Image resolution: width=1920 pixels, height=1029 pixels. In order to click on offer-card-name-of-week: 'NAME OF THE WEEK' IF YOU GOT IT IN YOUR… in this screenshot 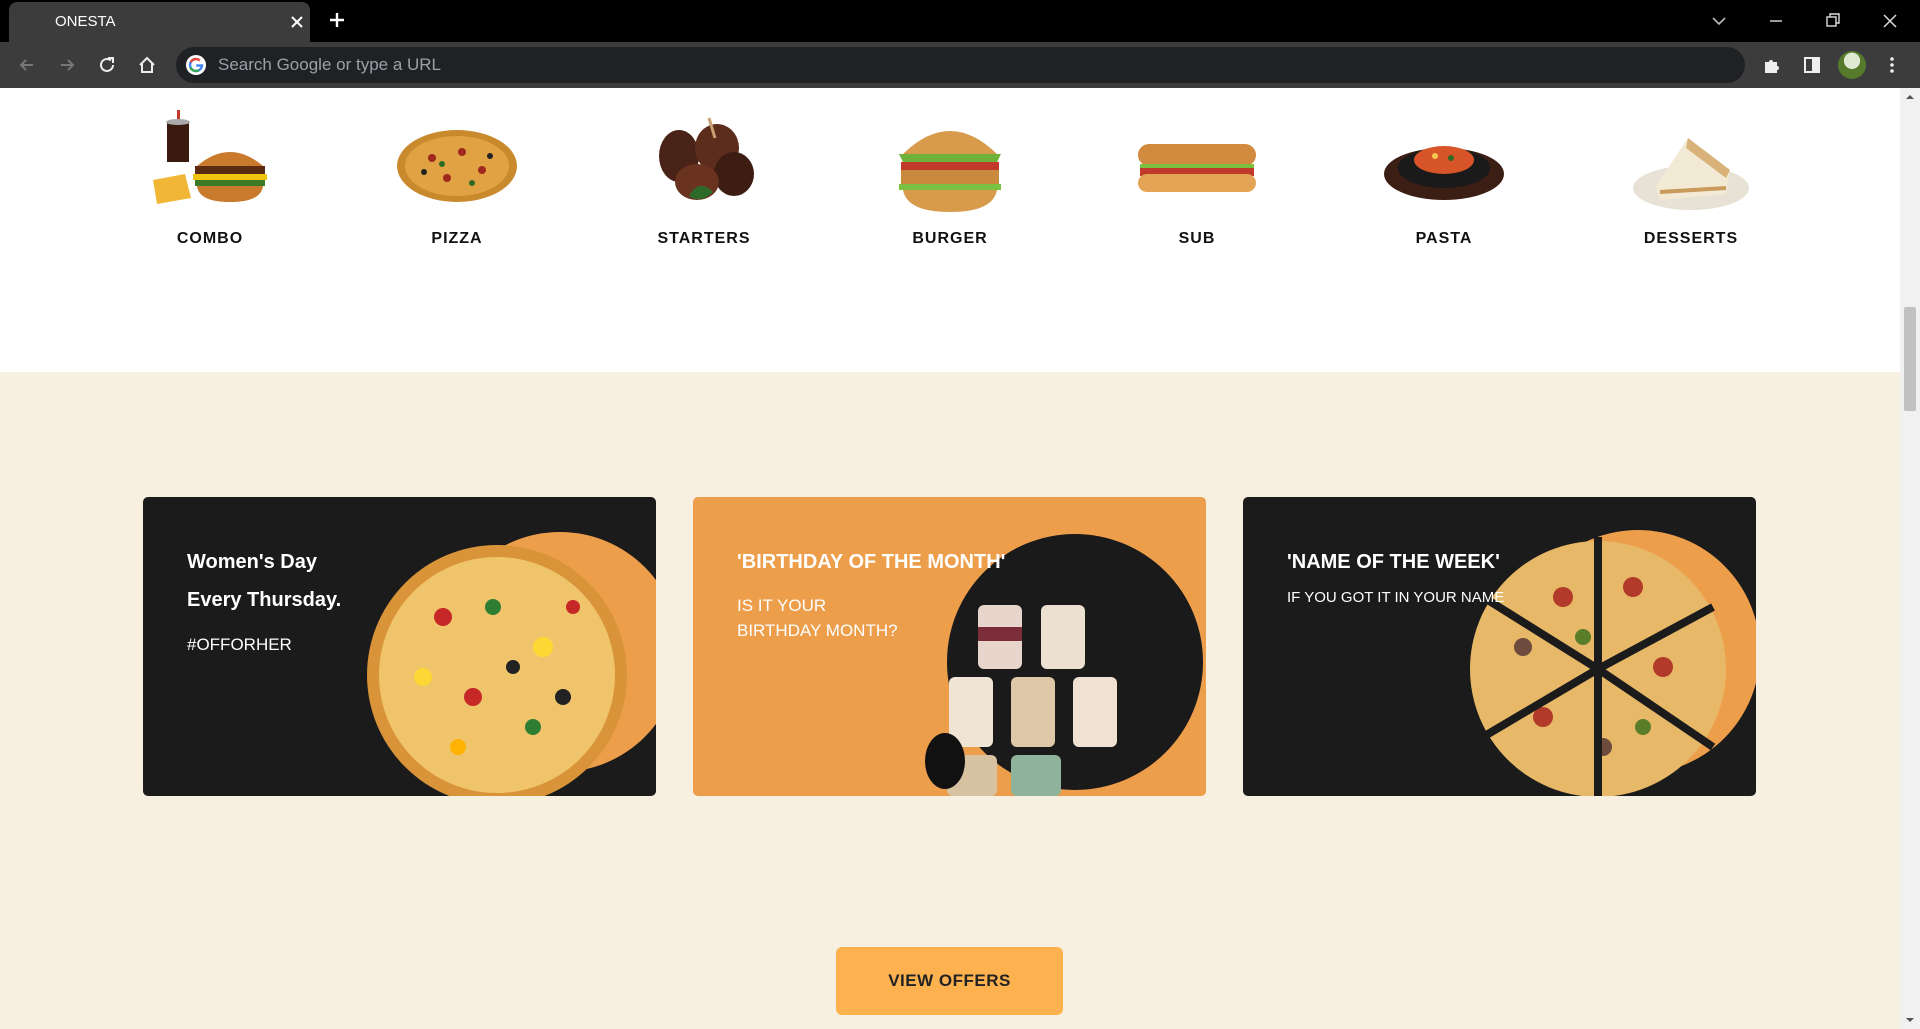, I will do `click(1499, 646)`.